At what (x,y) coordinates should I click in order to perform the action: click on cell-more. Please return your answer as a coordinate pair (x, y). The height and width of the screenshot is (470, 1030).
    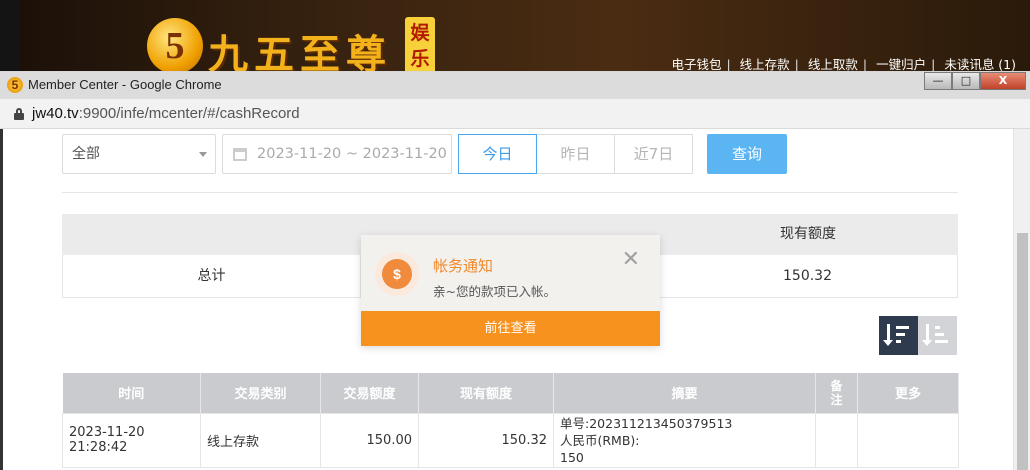
    Looking at the image, I should click on (908, 440).